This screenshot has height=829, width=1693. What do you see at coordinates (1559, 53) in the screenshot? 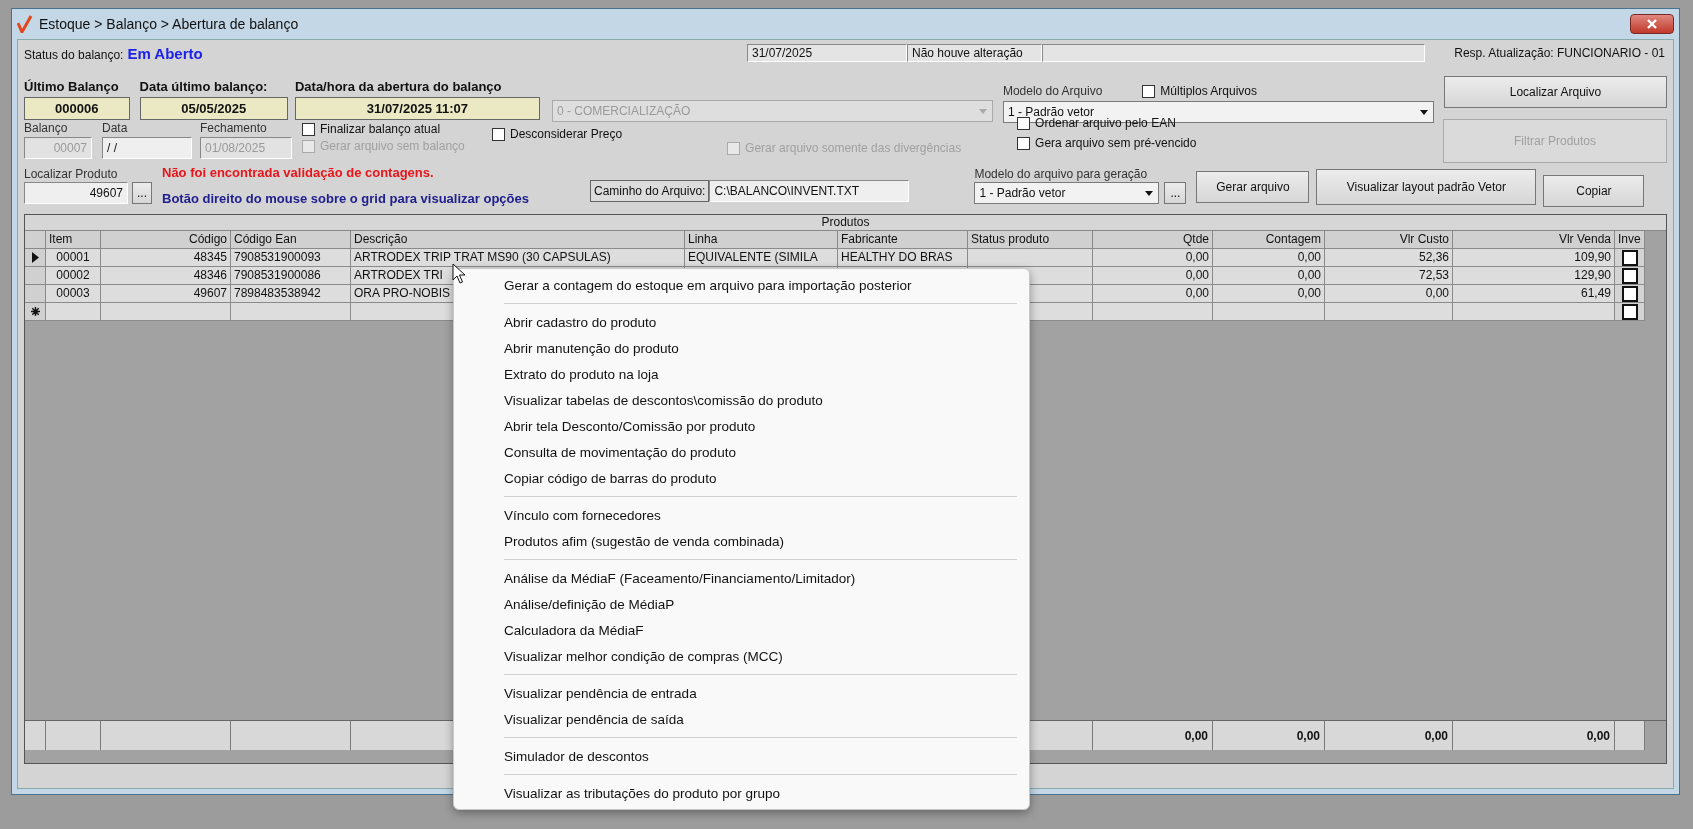
I see `responsible-text: Resp. Atualização: FUNCIONARIO - 01` at bounding box center [1559, 53].